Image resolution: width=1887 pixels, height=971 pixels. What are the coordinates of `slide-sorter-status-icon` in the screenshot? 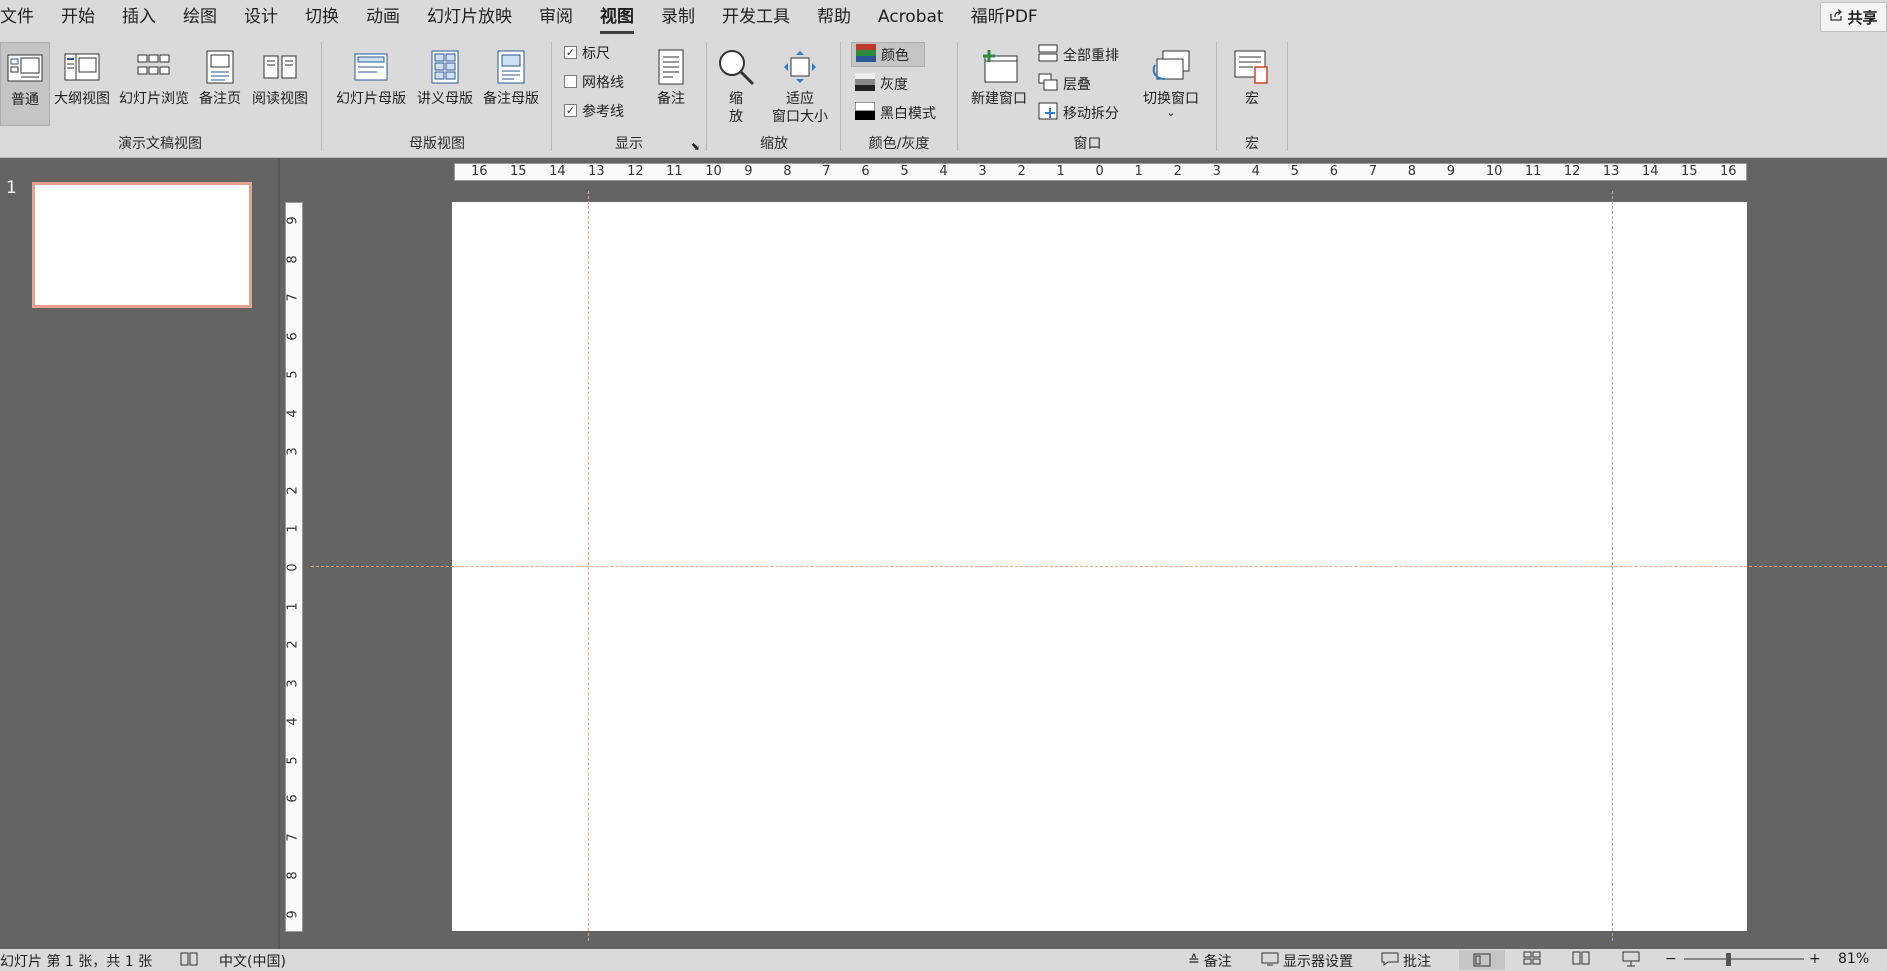 It's located at (1532, 958).